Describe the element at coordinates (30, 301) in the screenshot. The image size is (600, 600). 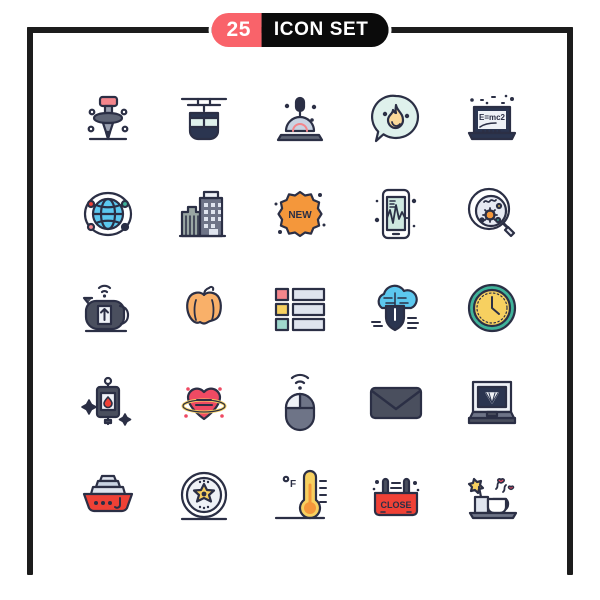
I see `frame-left-border` at that location.